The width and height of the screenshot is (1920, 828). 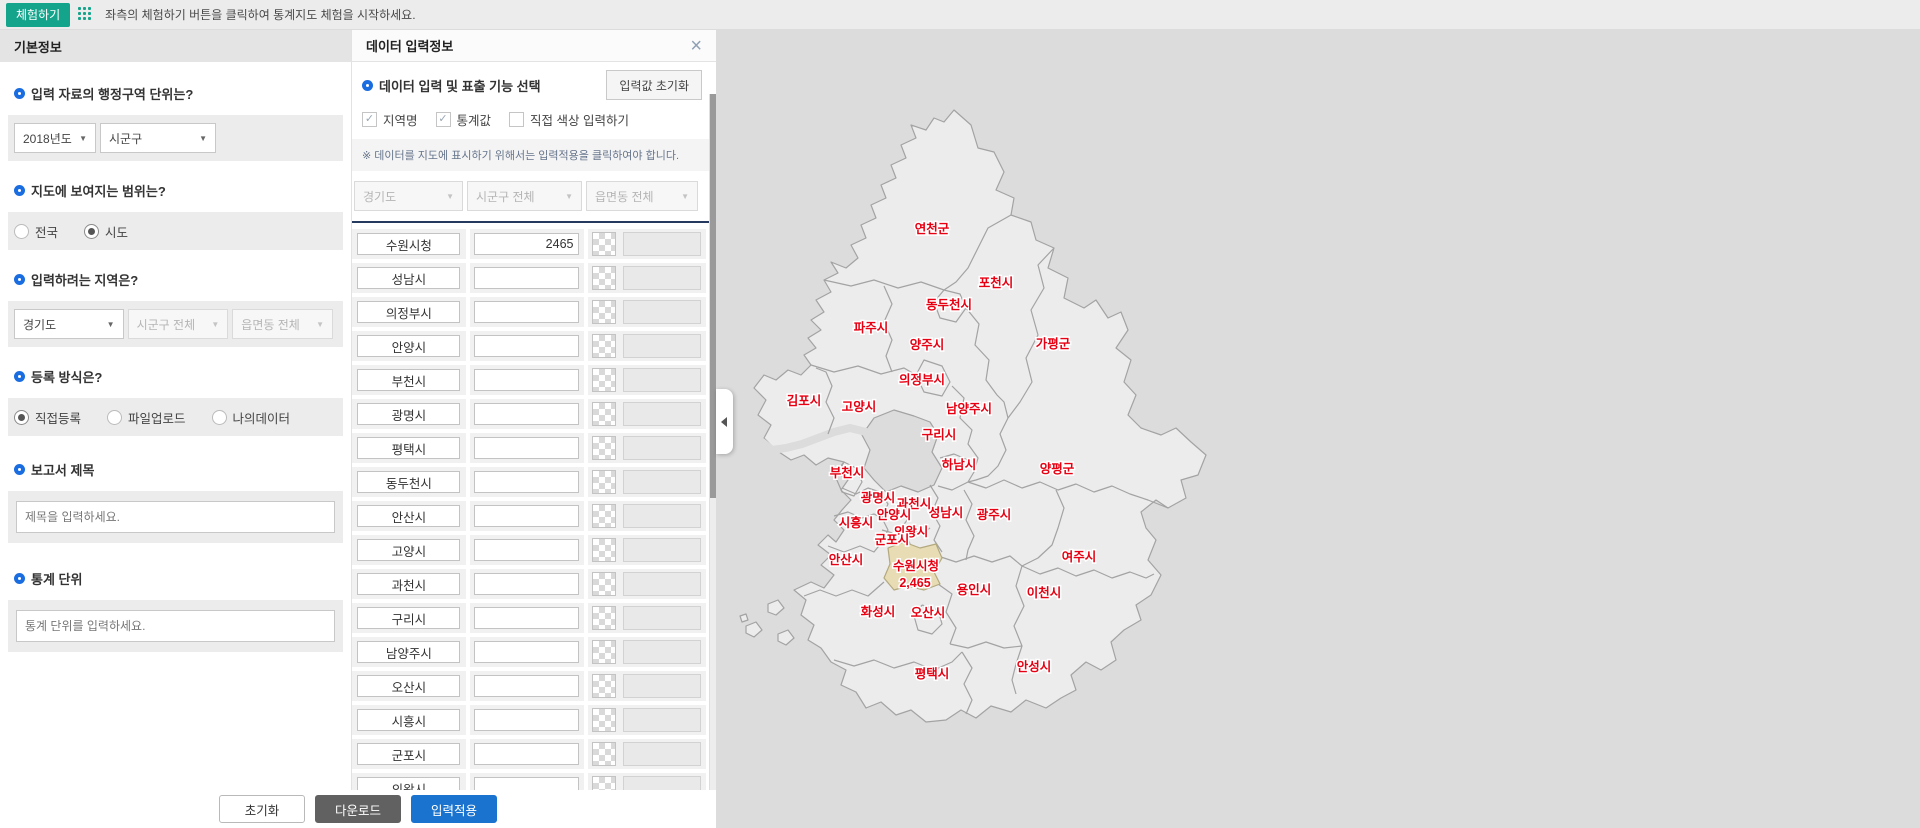 What do you see at coordinates (1034, 666) in the screenshot?
I see `map-label-안성시: 안성시` at bounding box center [1034, 666].